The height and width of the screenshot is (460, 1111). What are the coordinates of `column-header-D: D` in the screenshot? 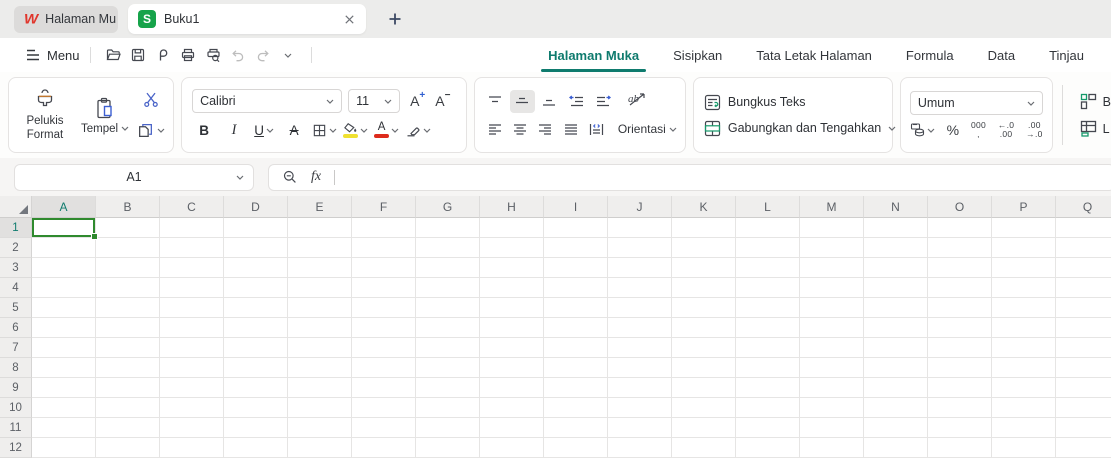 It's located at (256, 207).